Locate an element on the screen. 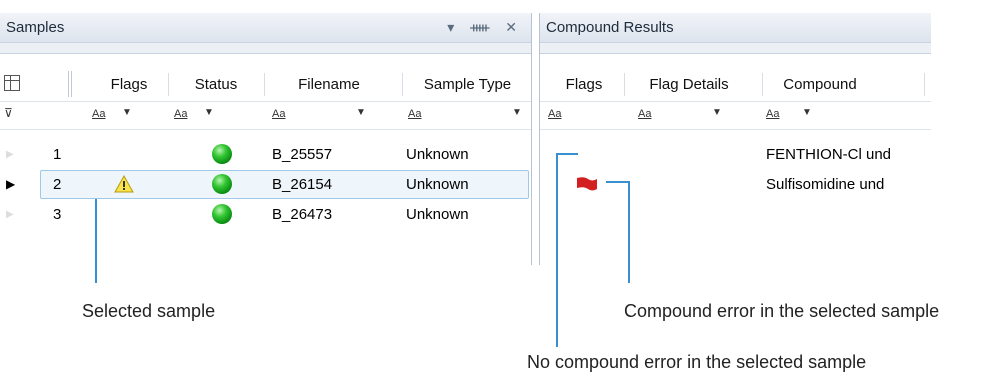  samples-title-text: Samples is located at coordinates (35, 27).